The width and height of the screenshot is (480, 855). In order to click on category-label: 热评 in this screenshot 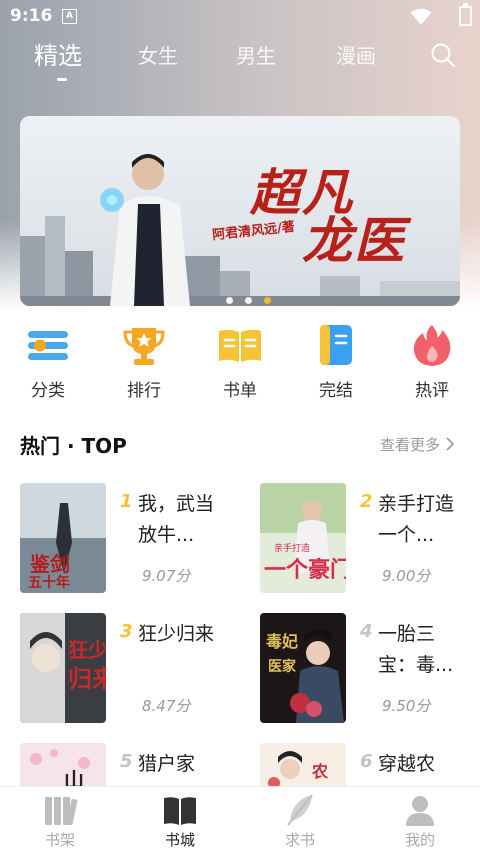, I will do `click(432, 391)`.